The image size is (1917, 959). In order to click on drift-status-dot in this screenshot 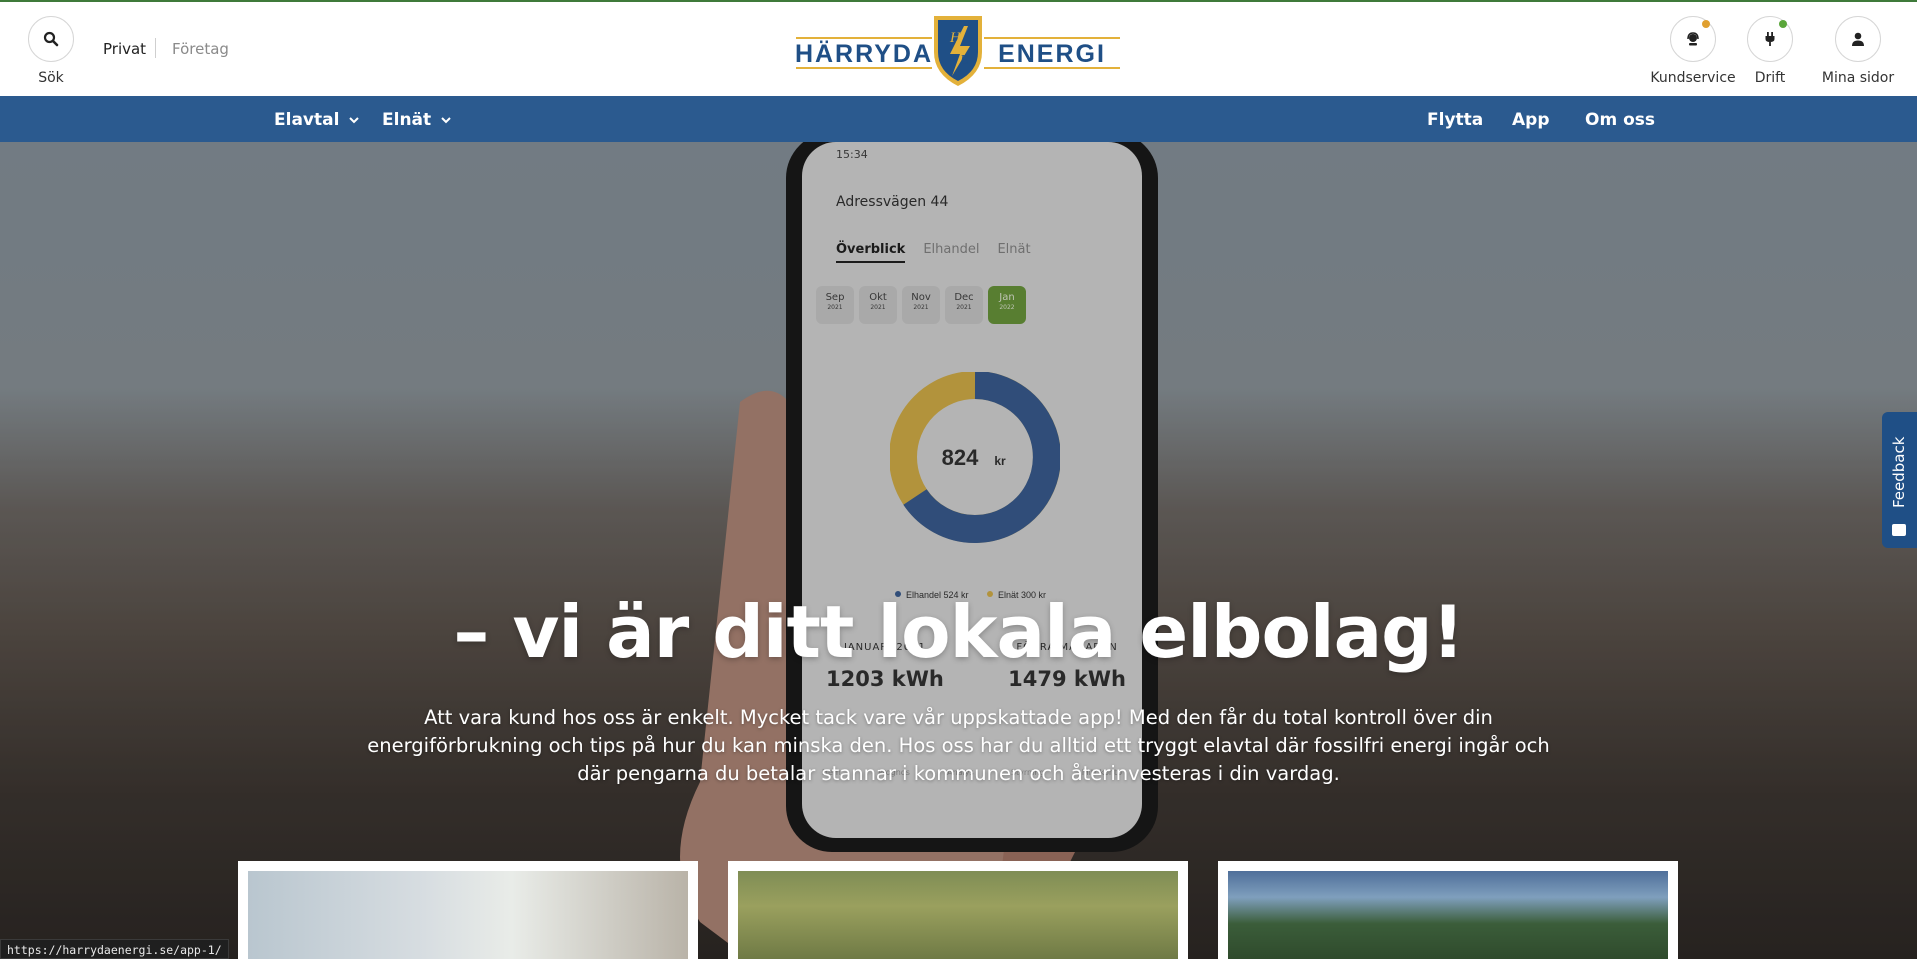, I will do `click(1783, 24)`.